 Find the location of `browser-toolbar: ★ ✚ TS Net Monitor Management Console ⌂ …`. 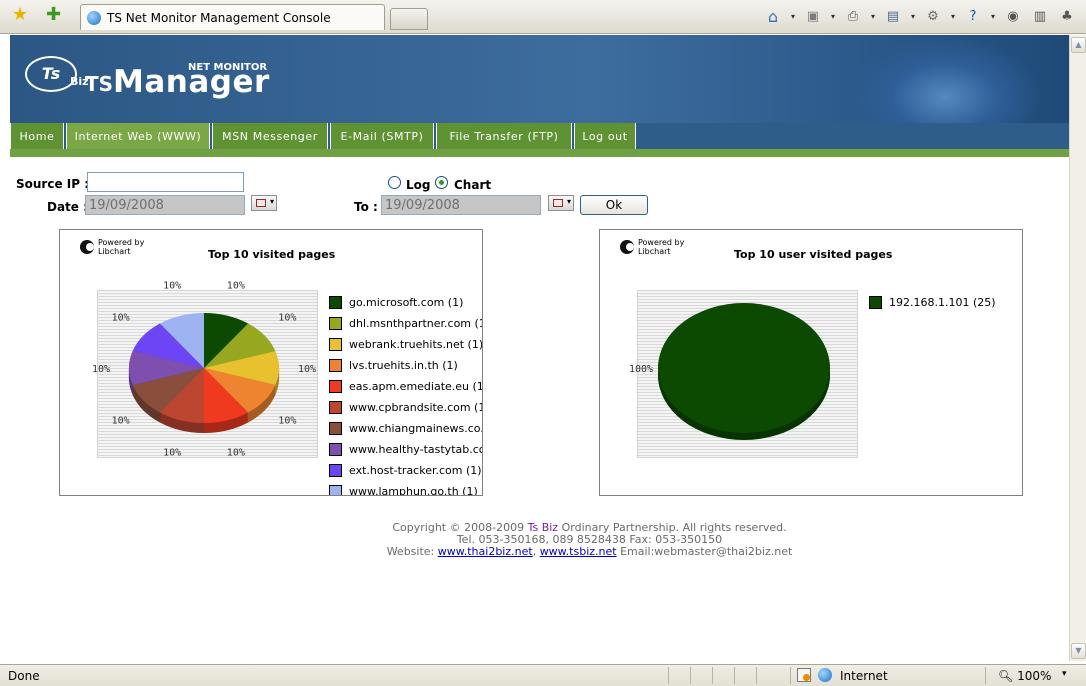

browser-toolbar: ★ ✚ TS Net Monitor Management Console ⌂ … is located at coordinates (543, 17).